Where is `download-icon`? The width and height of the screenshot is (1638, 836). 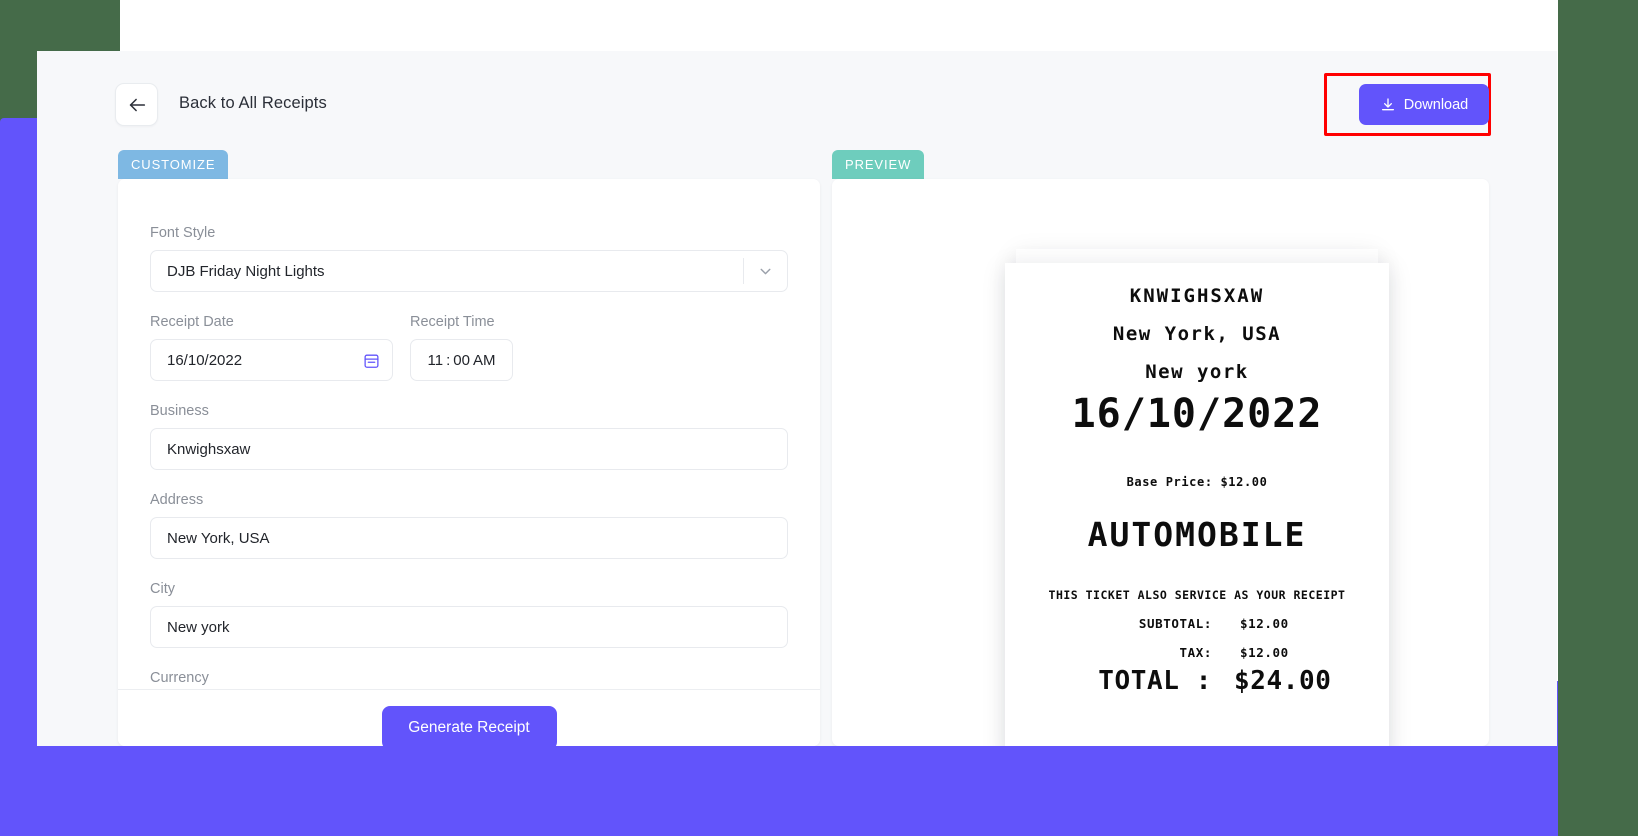
download-icon is located at coordinates (1388, 105).